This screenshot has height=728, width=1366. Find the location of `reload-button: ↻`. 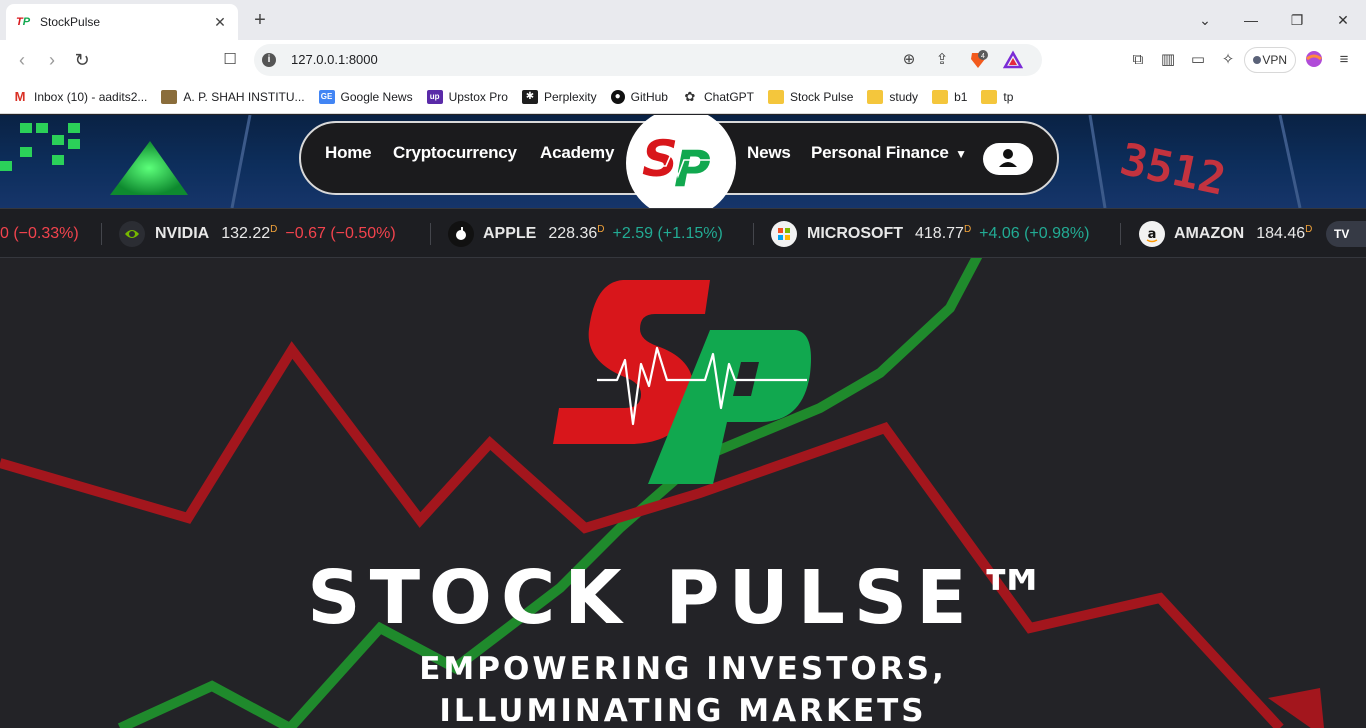

reload-button: ↻ is located at coordinates (82, 60).